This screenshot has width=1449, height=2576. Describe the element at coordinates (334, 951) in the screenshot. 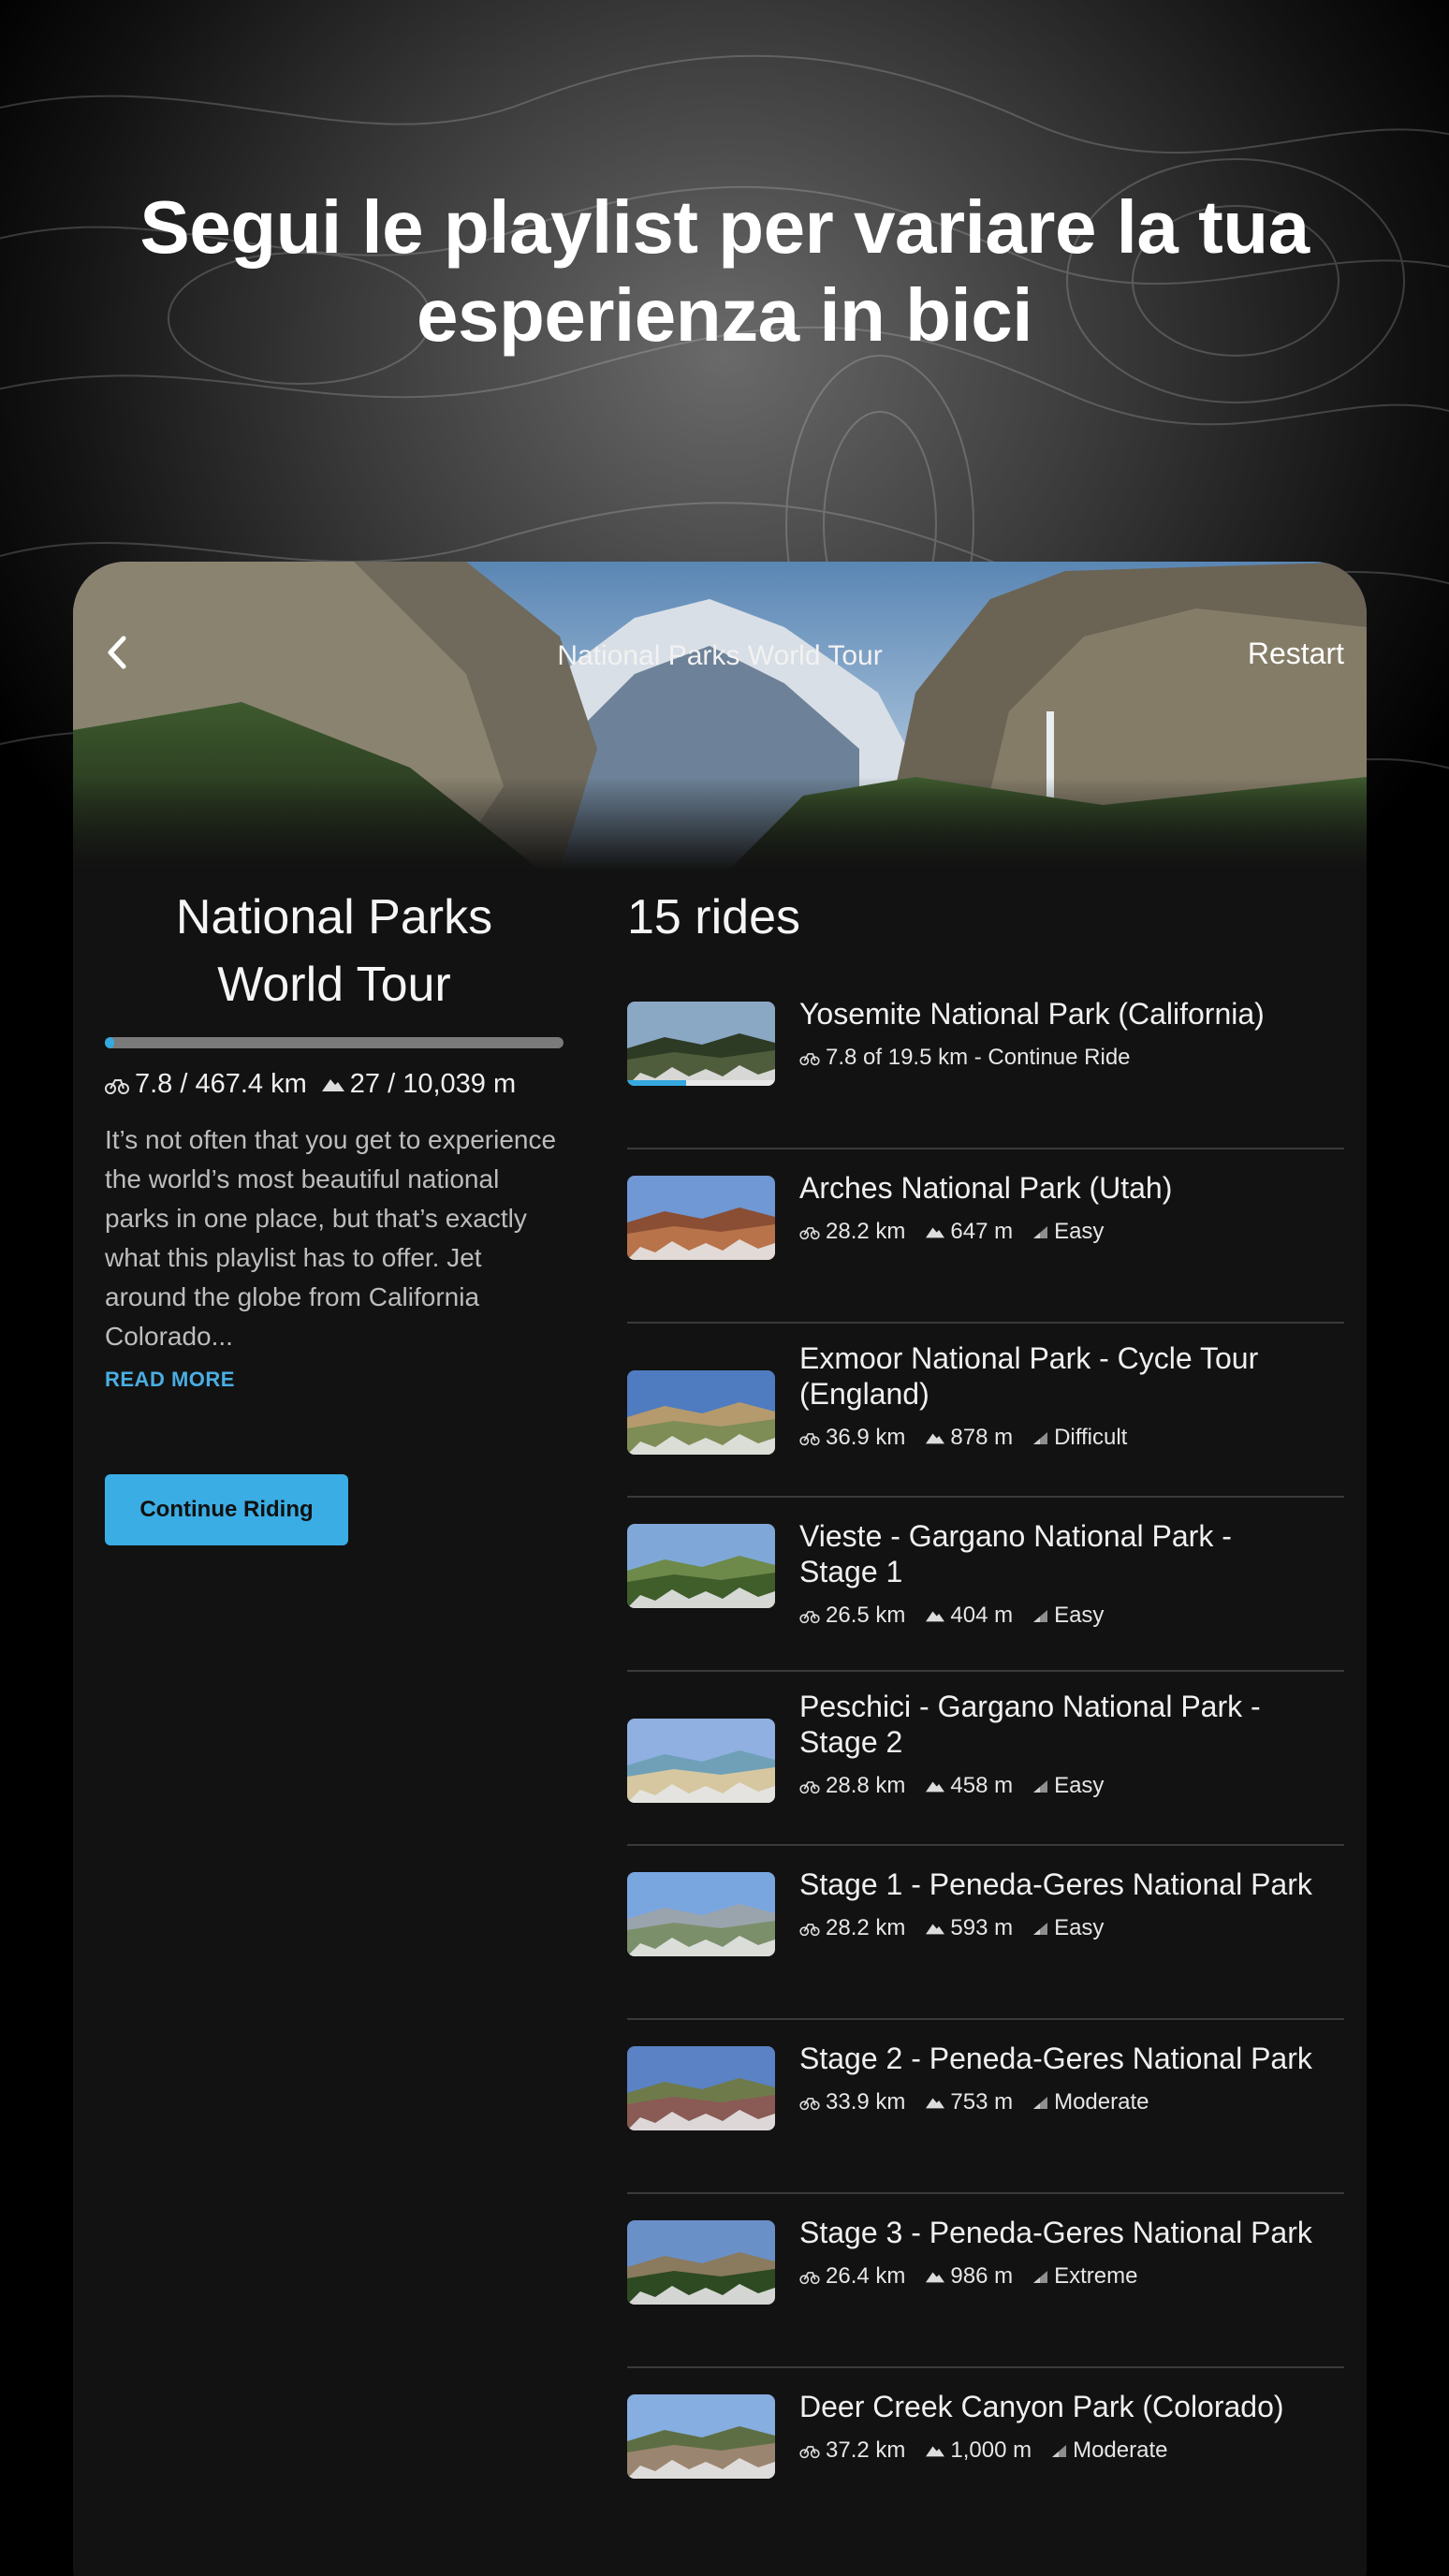

I see `playlist-title: National Parks World Tour` at that location.